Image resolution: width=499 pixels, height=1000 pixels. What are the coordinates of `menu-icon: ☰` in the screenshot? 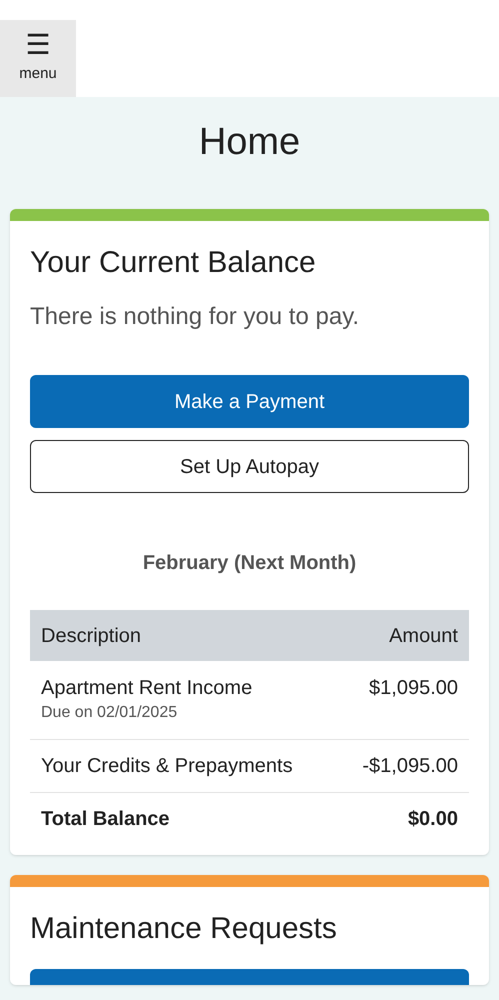 It's located at (38, 45).